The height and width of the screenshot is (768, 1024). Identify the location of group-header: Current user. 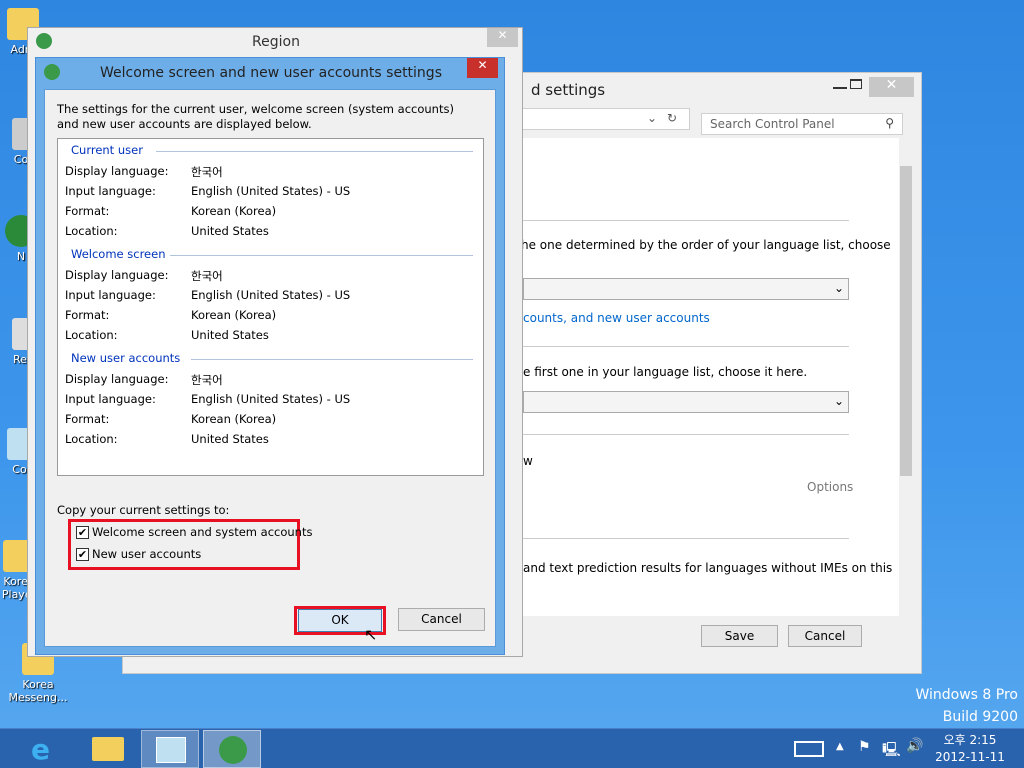
(107, 150).